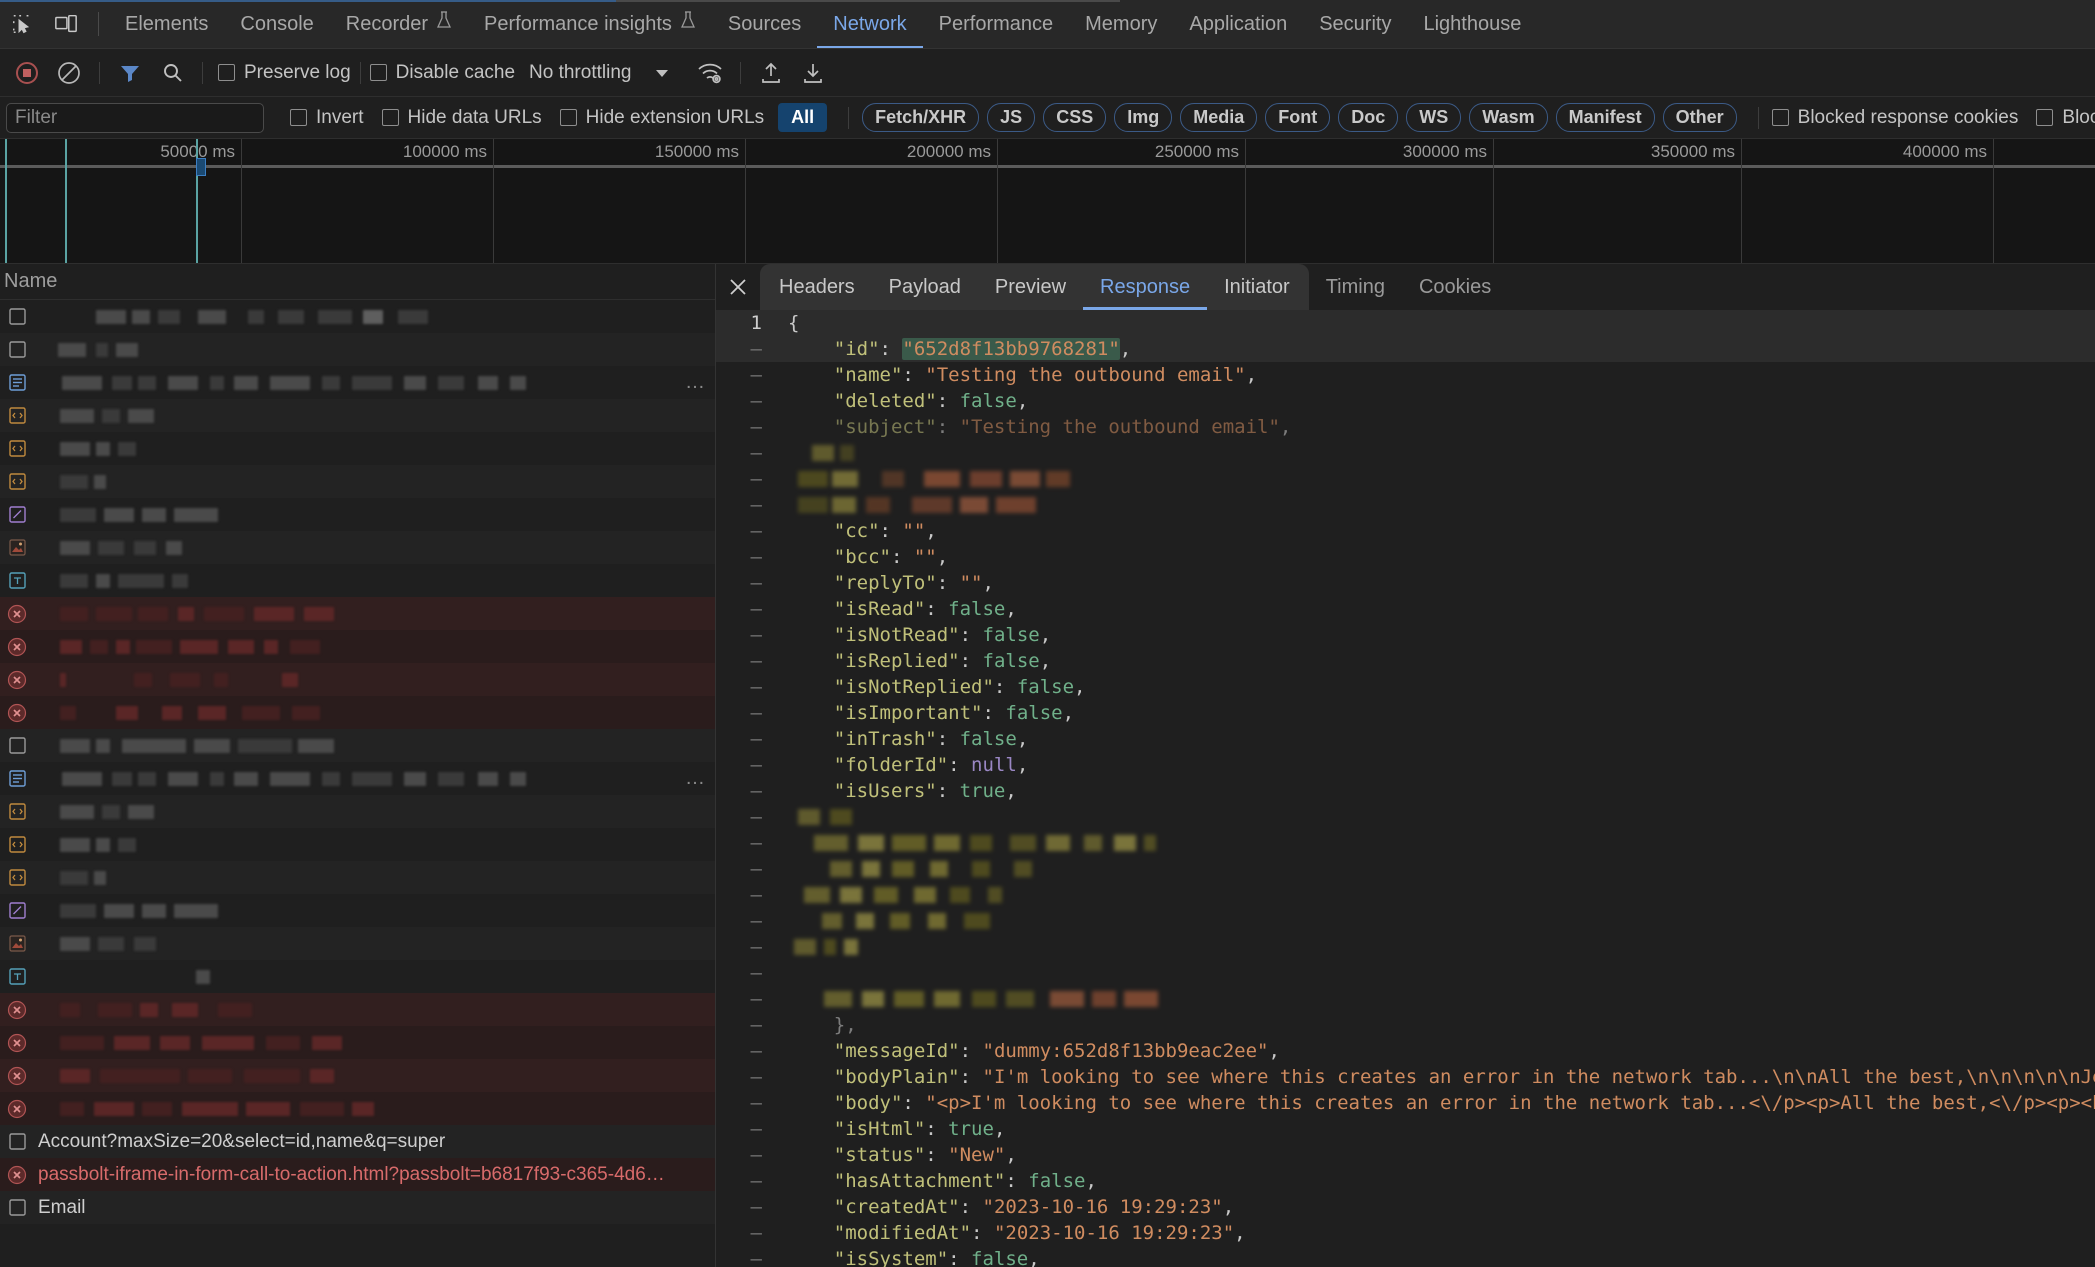  I want to click on chevron-down-icon, so click(662, 73).